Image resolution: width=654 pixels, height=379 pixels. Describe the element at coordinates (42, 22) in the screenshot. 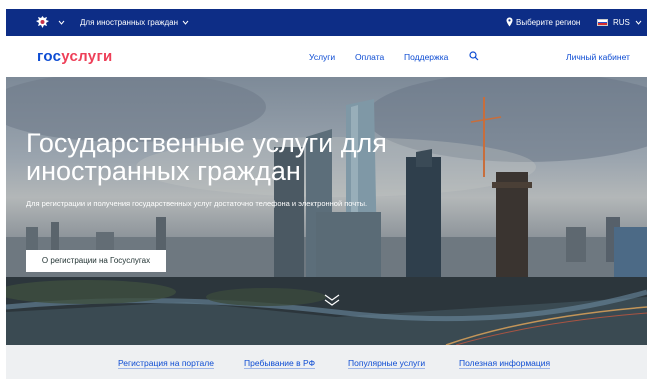

I see `coat-of-arms-icon` at that location.